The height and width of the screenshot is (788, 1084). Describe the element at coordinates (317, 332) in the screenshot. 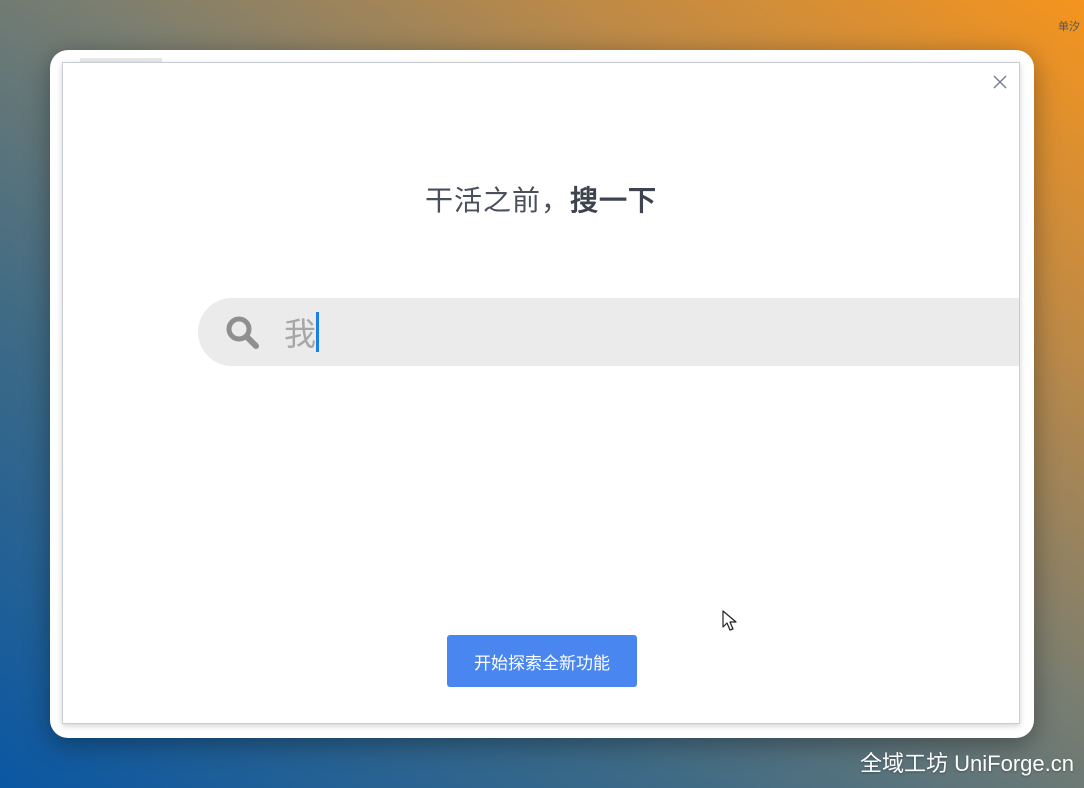

I see `text-caret` at that location.